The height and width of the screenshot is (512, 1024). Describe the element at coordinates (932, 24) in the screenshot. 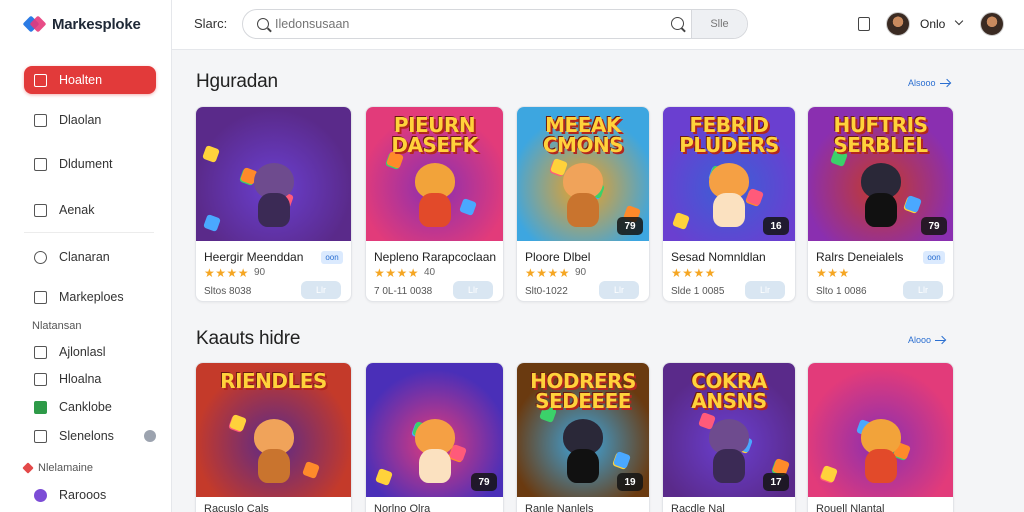

I see `user-name: Onlo` at that location.